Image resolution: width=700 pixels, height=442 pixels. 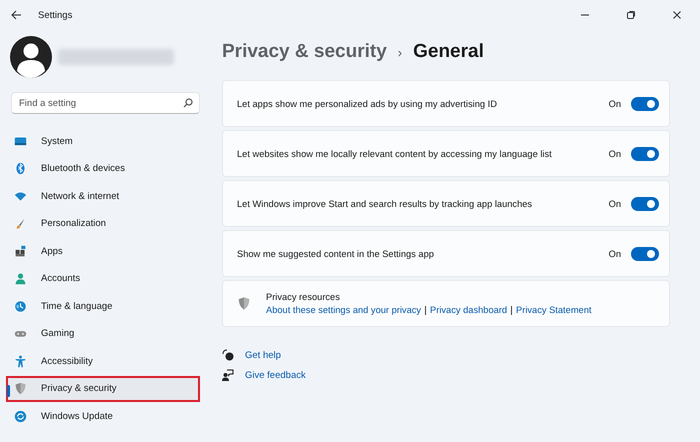 I want to click on window-title: Settings, so click(x=55, y=15).